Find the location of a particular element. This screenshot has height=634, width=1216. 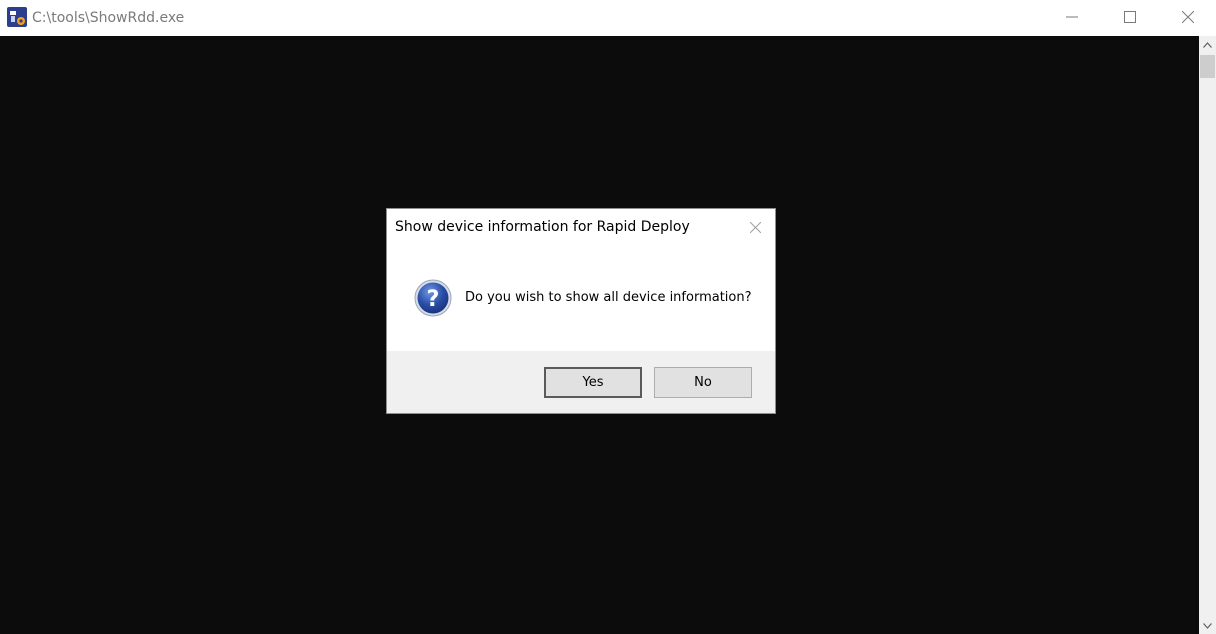

scroll-down-button is located at coordinates (1207, 625).